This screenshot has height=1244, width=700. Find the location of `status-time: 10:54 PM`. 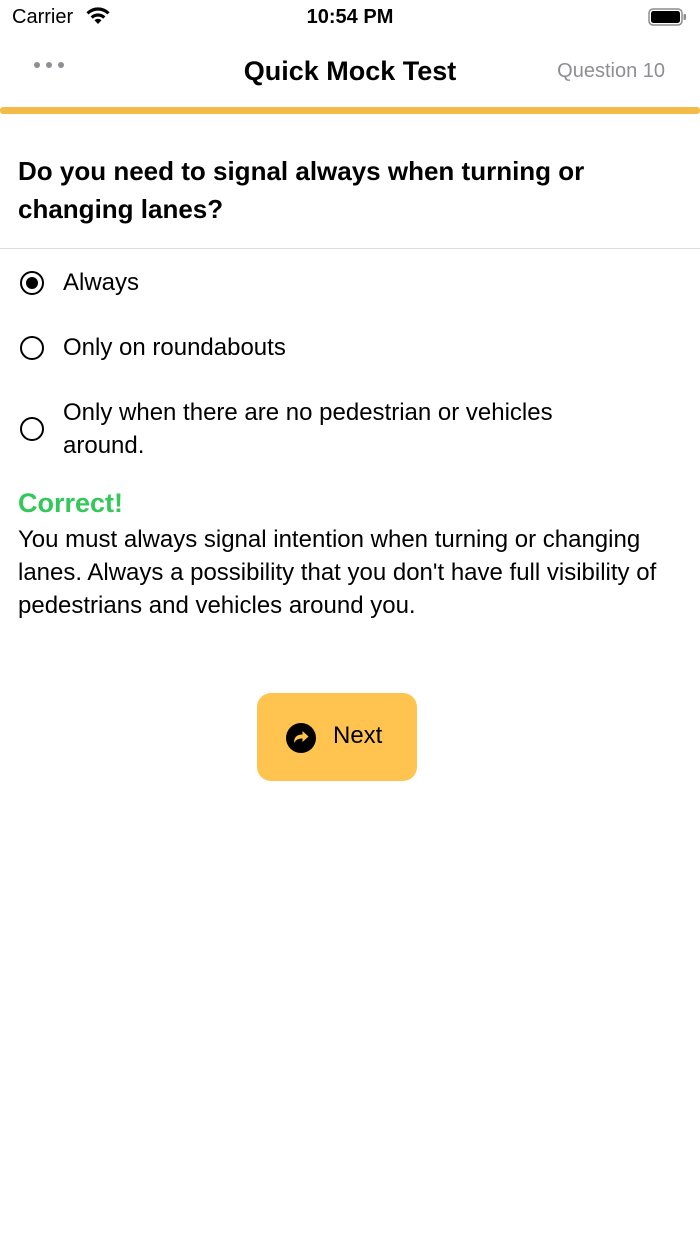

status-time: 10:54 PM is located at coordinates (350, 17).